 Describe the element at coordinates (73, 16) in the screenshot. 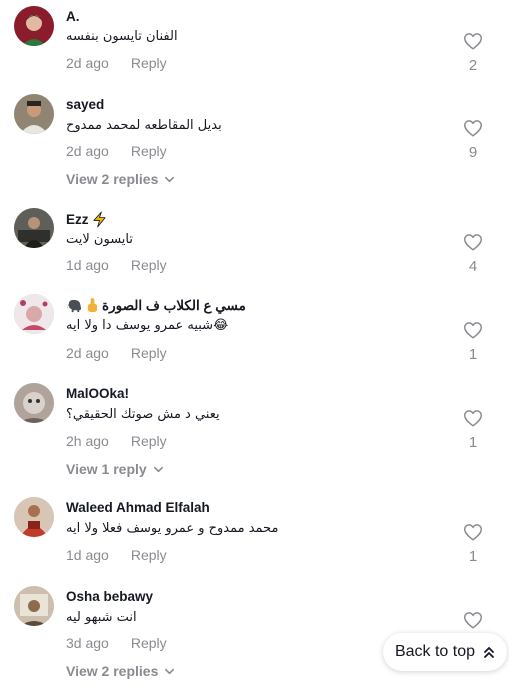

I see `comment-username: A.` at that location.